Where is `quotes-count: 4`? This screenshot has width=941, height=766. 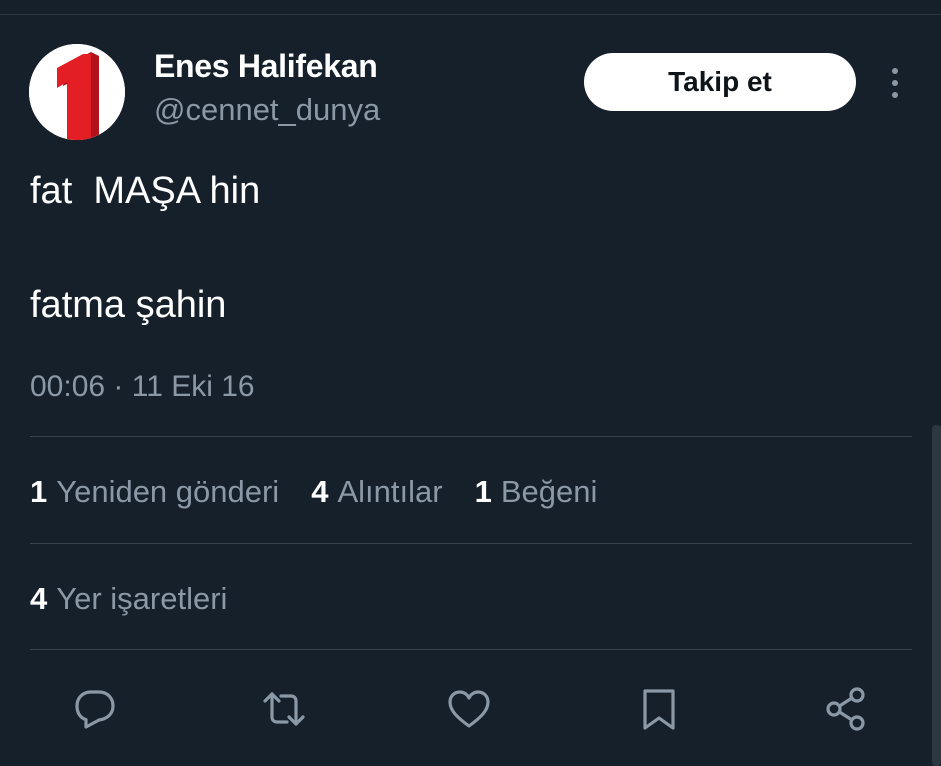
quotes-count: 4 is located at coordinates (320, 491).